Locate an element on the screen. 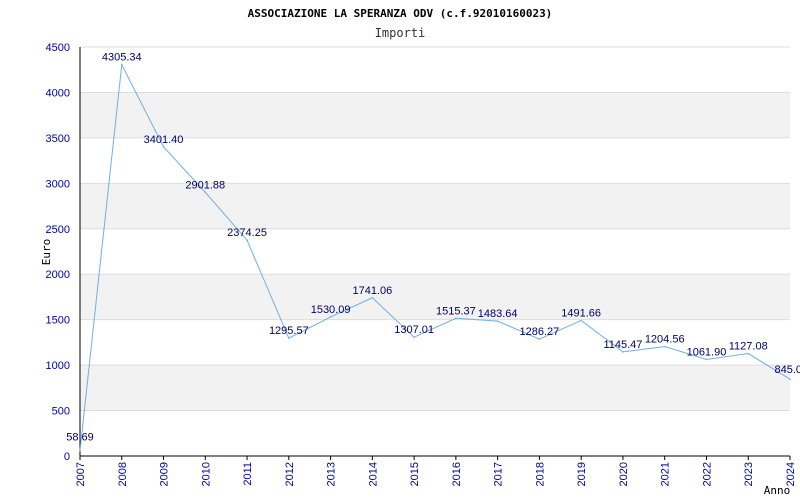 The height and width of the screenshot is (500, 800). y-tick-label: 1500 is located at coordinates (58, 321).